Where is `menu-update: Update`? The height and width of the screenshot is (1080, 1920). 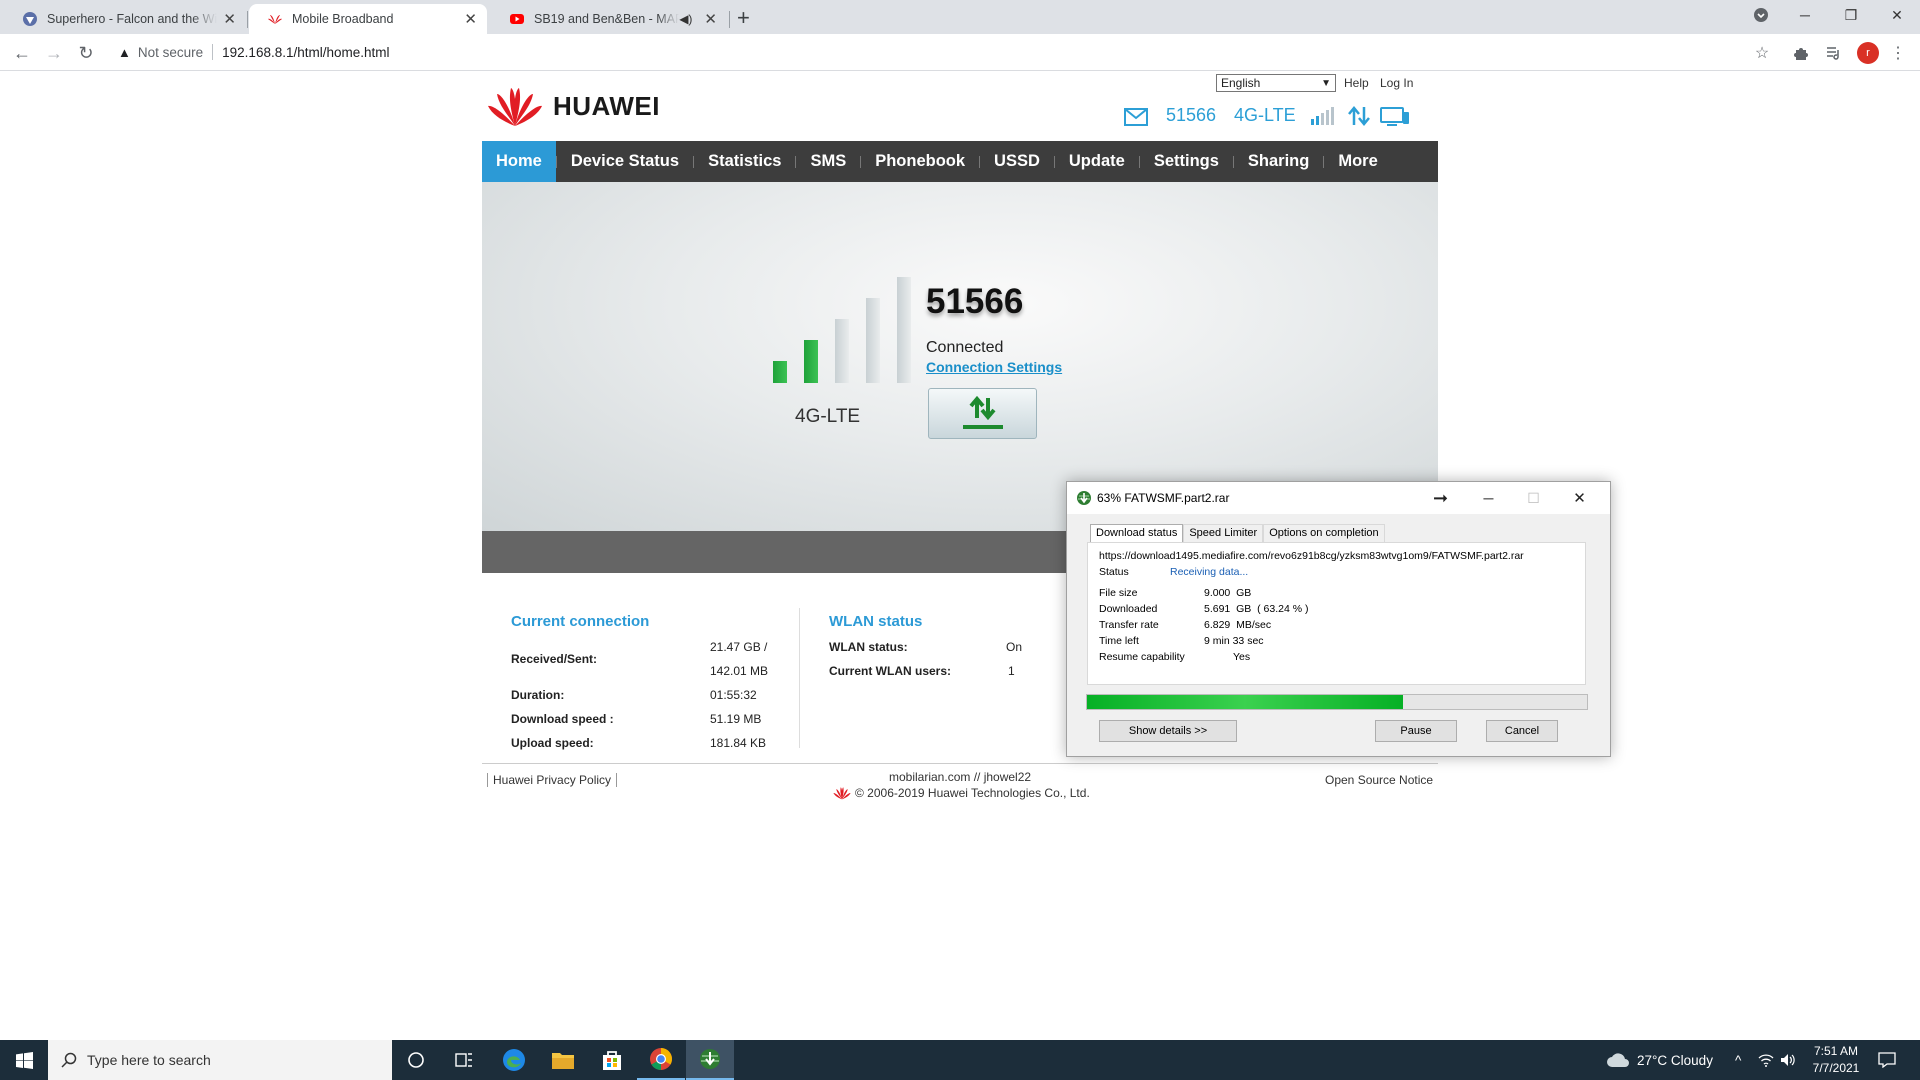 menu-update: Update is located at coordinates (1097, 161).